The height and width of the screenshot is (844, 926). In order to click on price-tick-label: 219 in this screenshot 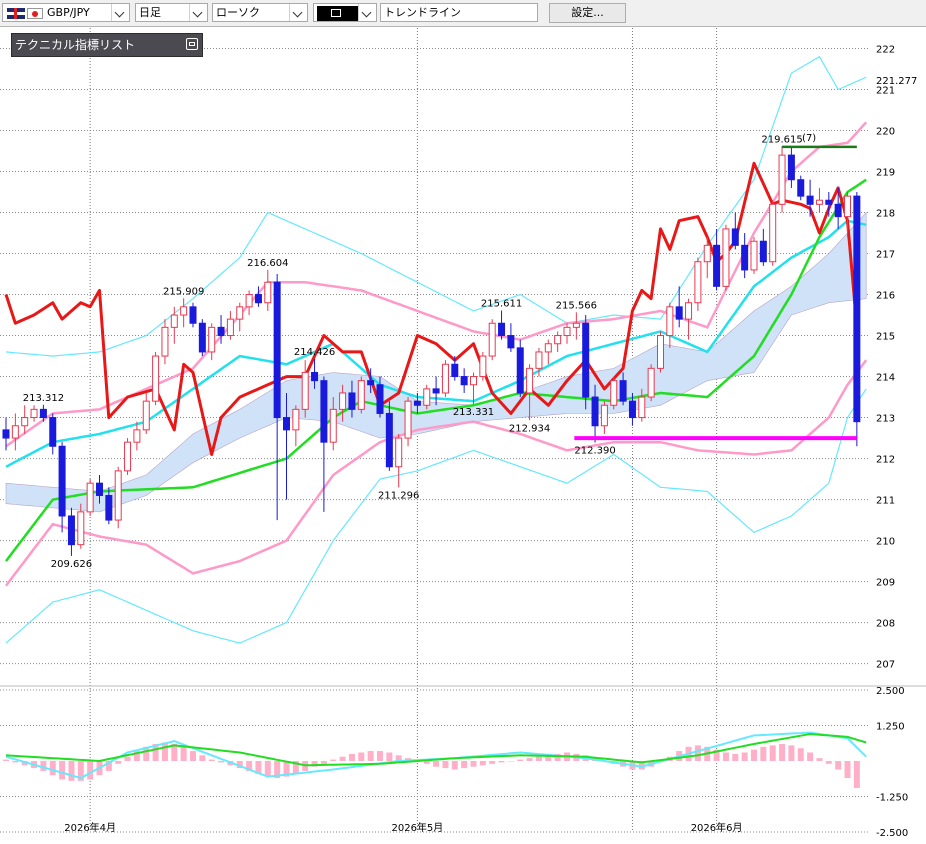, I will do `click(885, 173)`.